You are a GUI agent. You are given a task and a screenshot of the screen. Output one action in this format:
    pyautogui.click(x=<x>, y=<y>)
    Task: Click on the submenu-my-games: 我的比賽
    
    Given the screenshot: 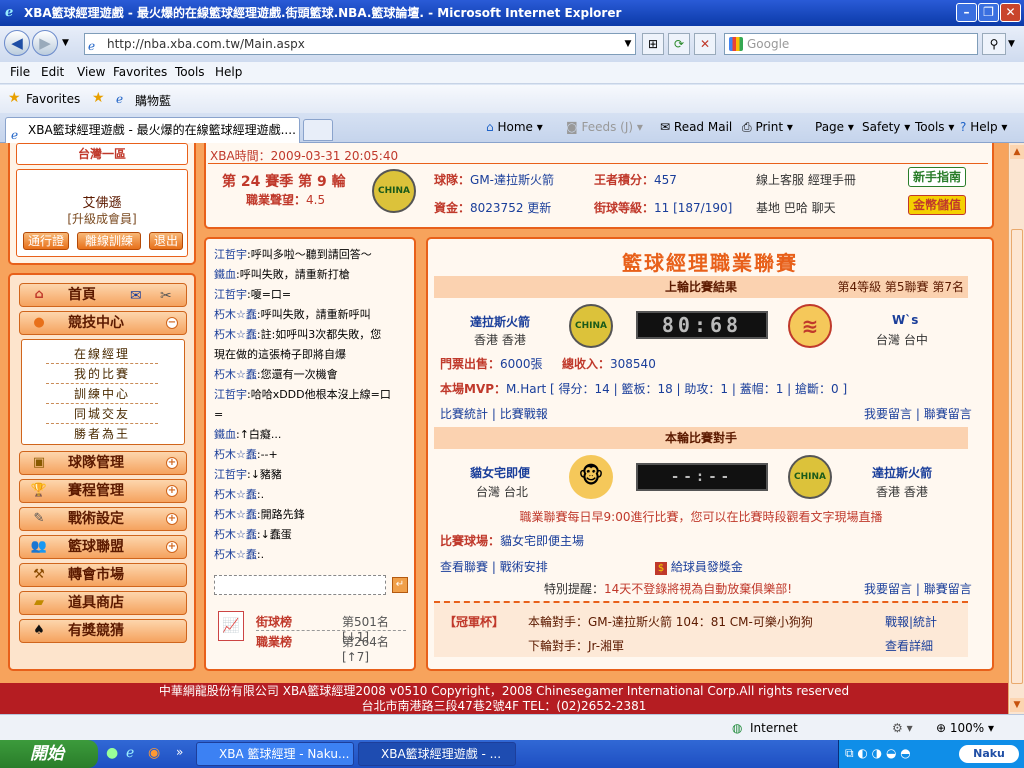 What is the action you would take?
    pyautogui.click(x=102, y=374)
    